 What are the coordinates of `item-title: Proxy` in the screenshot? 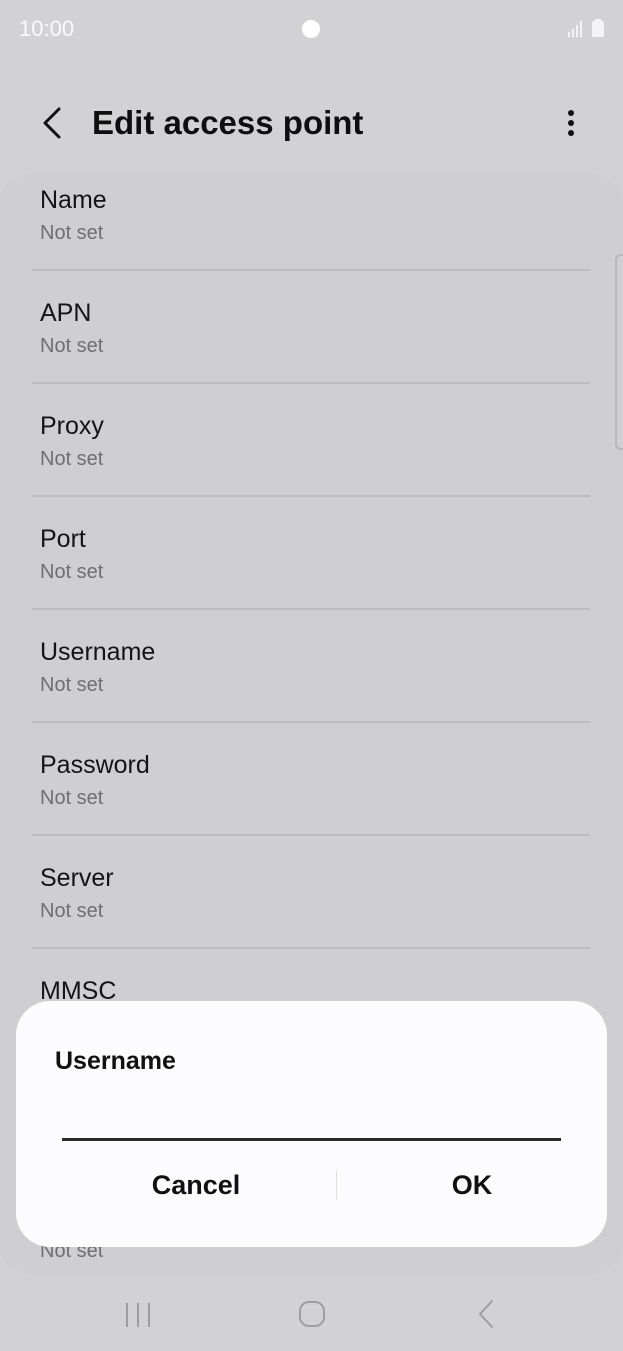 It's located at (72, 426).